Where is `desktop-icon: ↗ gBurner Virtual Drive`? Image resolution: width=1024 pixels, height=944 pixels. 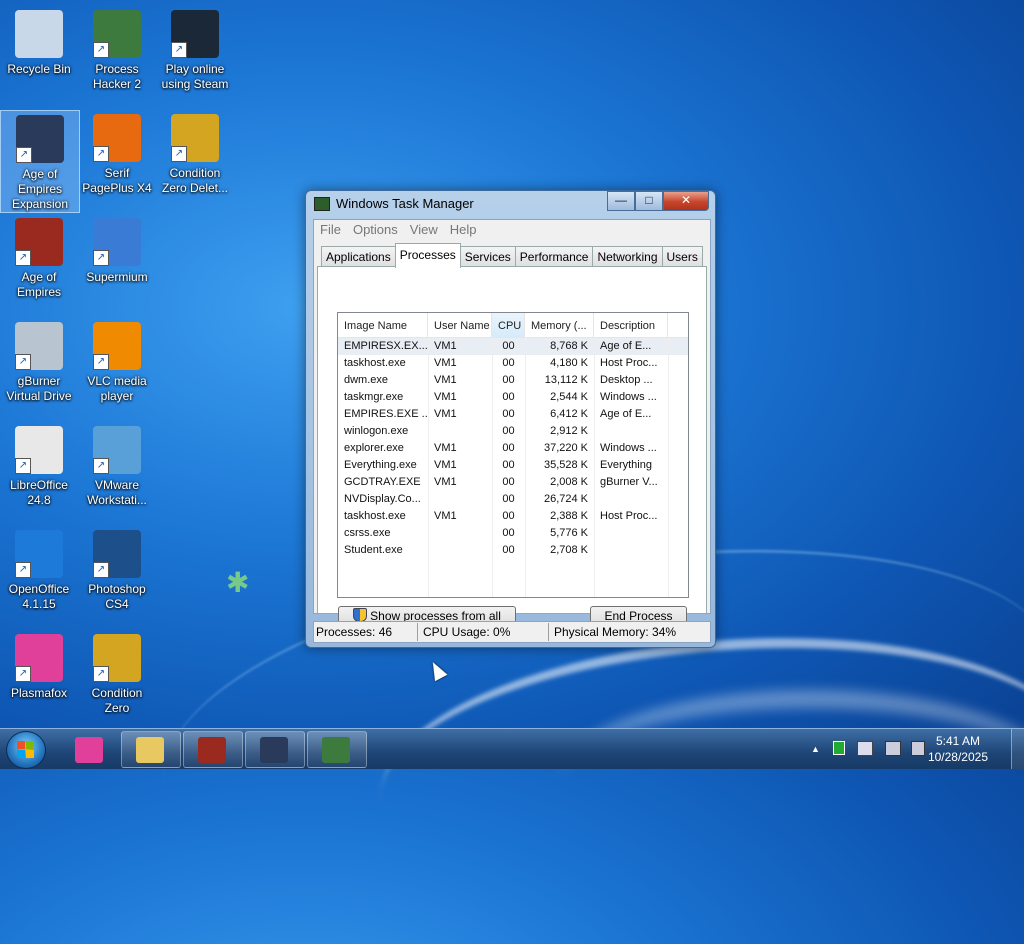 desktop-icon: ↗ gBurner Virtual Drive is located at coordinates (39, 361).